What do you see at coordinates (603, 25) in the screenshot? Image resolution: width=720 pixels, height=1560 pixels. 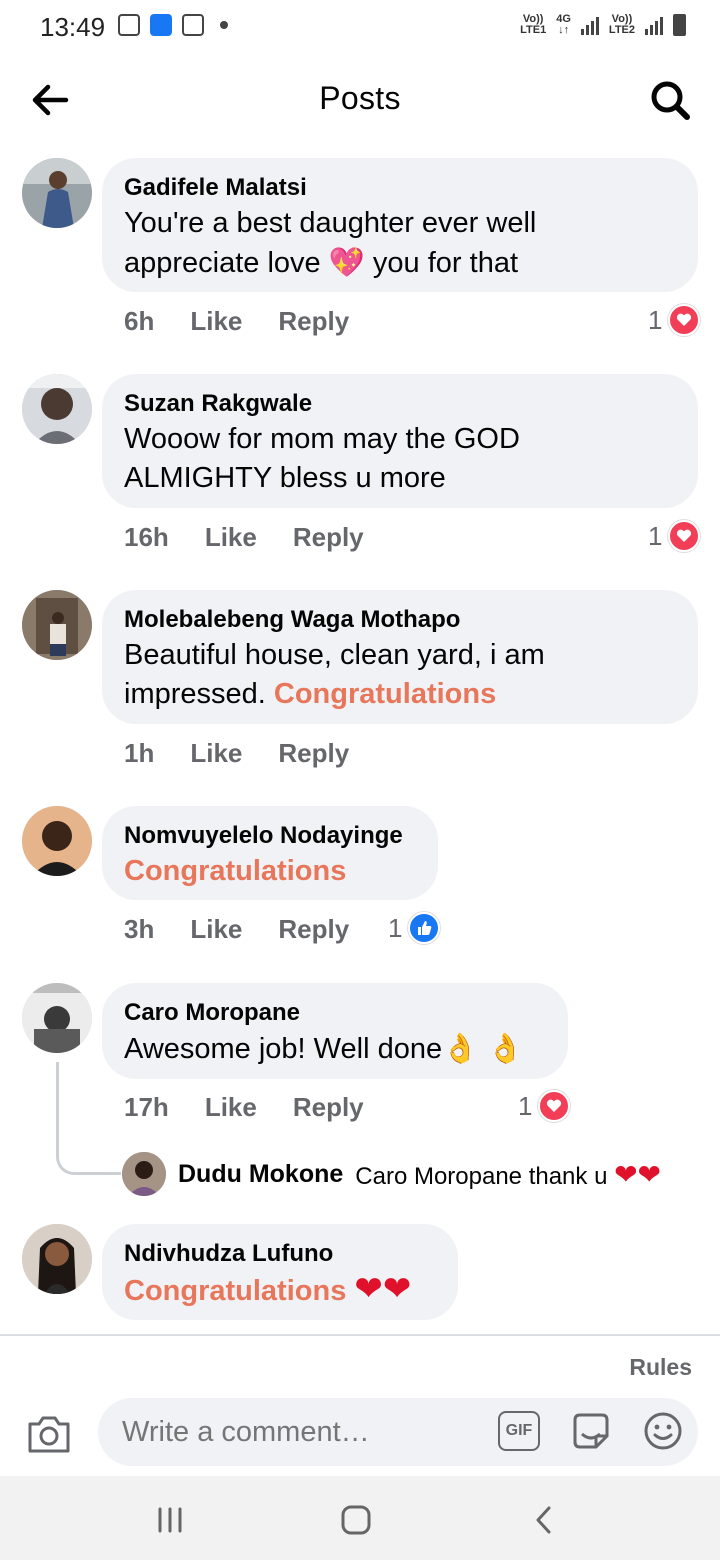 I see `status-network: Vo)) LTE1 4G ↓↑ Vo)) LTE2` at bounding box center [603, 25].